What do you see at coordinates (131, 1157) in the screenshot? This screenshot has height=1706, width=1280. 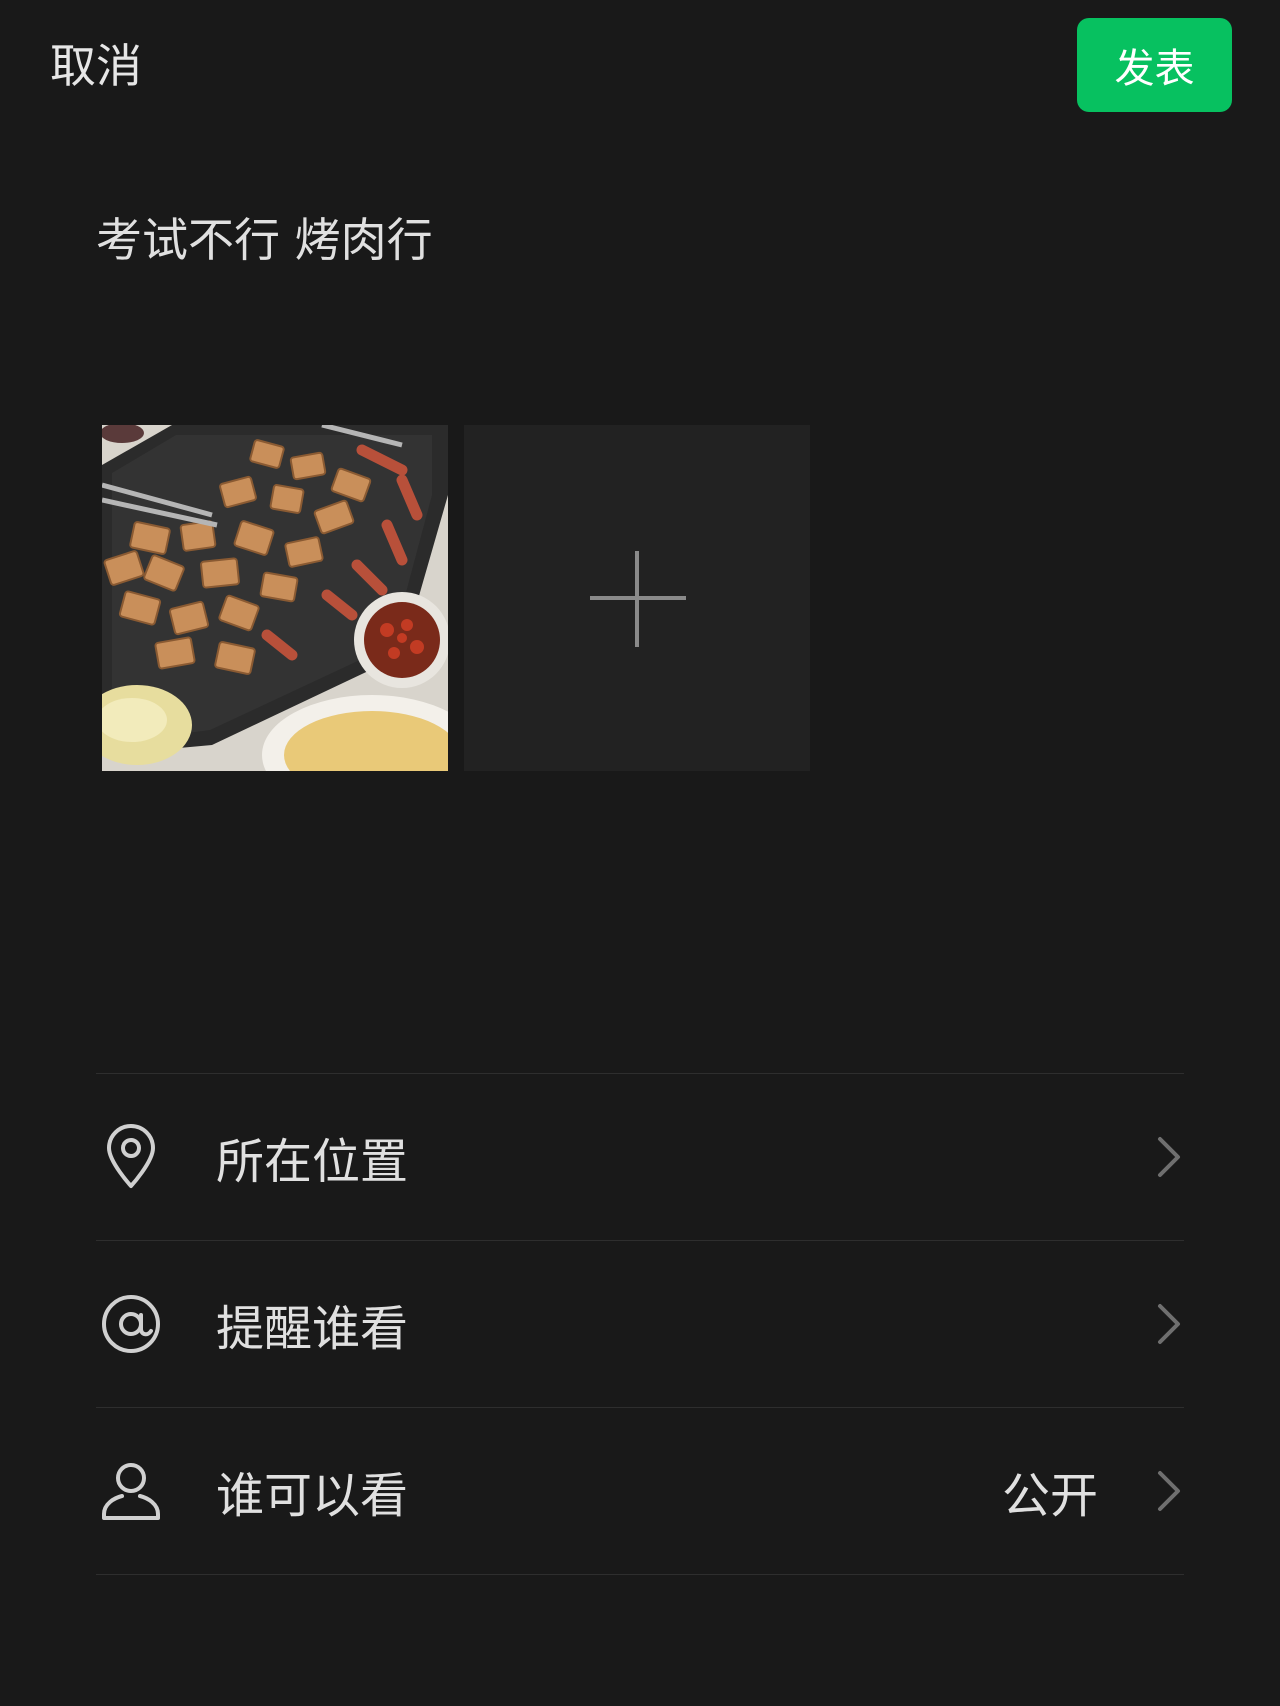 I see `location-pin-icon` at bounding box center [131, 1157].